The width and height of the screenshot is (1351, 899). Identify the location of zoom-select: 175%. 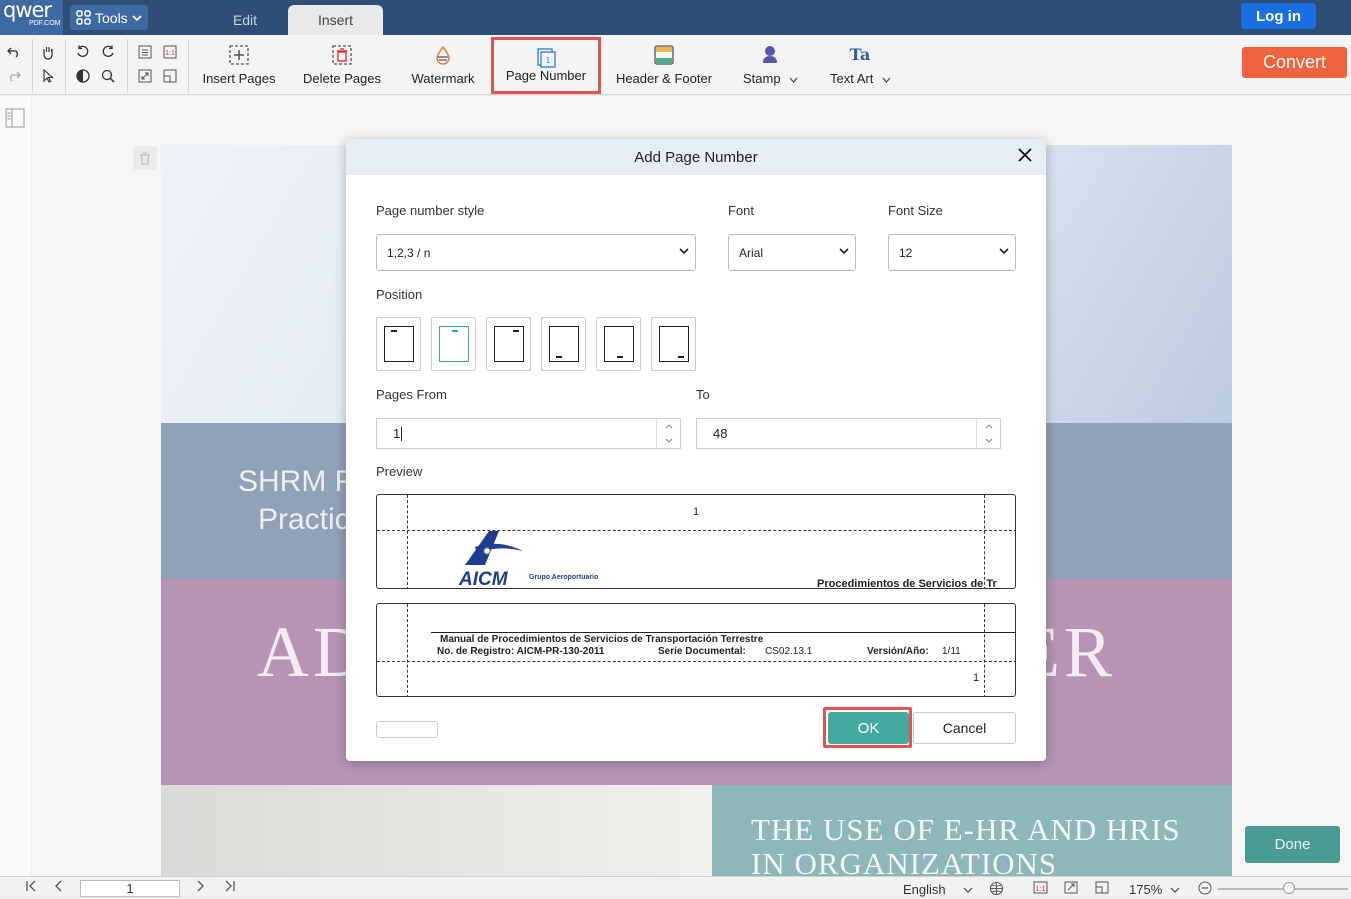
(1154, 889).